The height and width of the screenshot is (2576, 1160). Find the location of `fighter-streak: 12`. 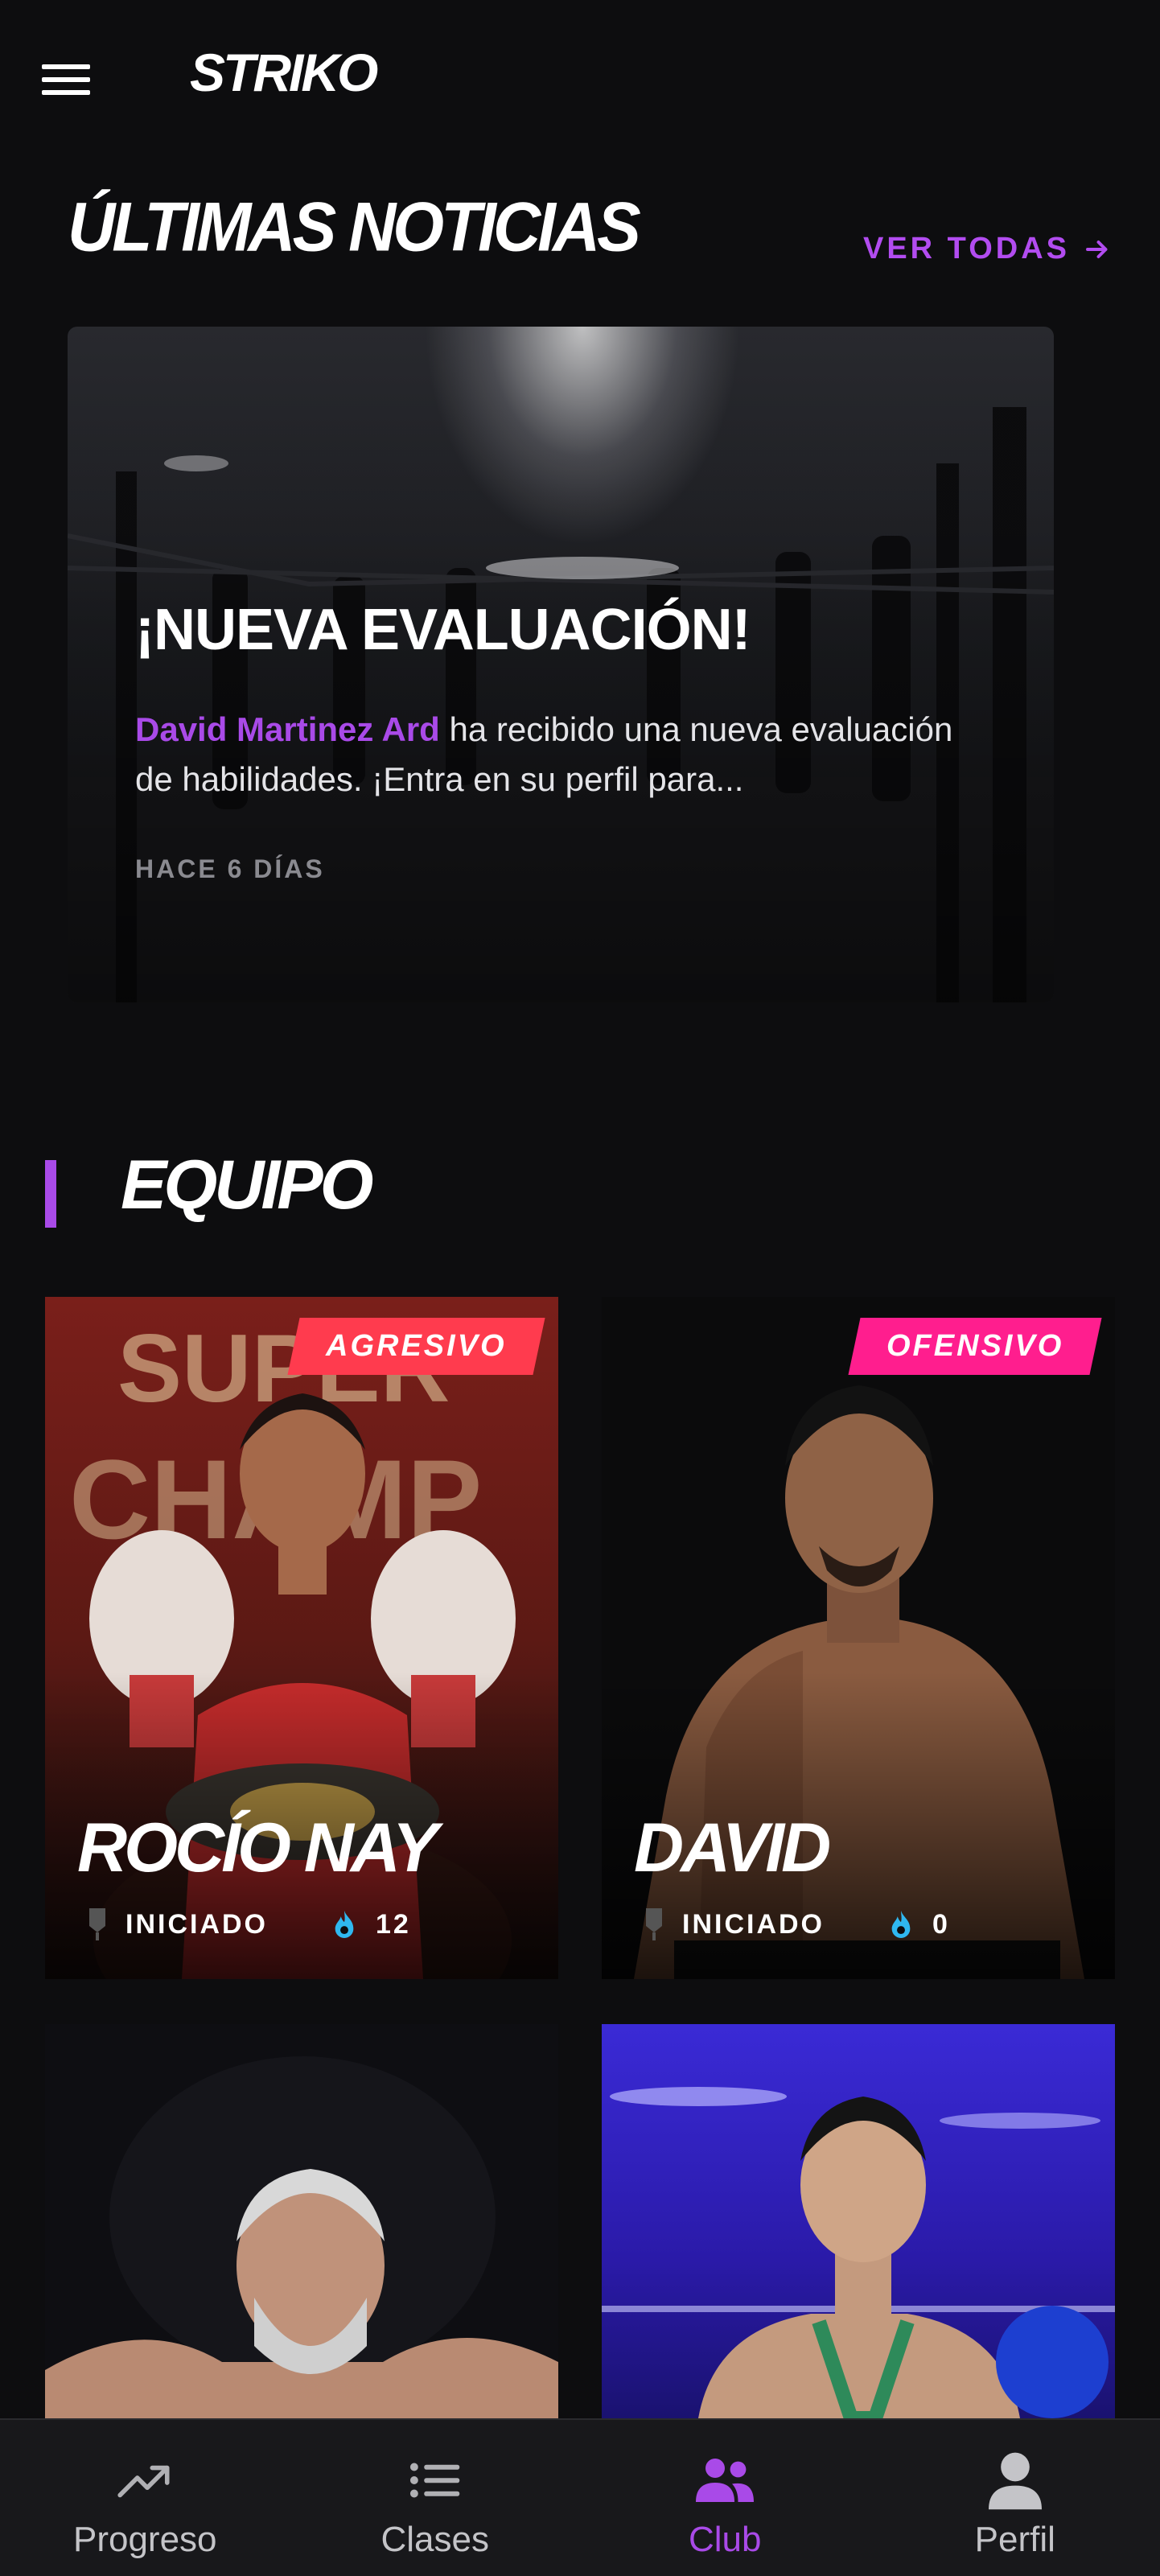

fighter-streak: 12 is located at coordinates (393, 1924).